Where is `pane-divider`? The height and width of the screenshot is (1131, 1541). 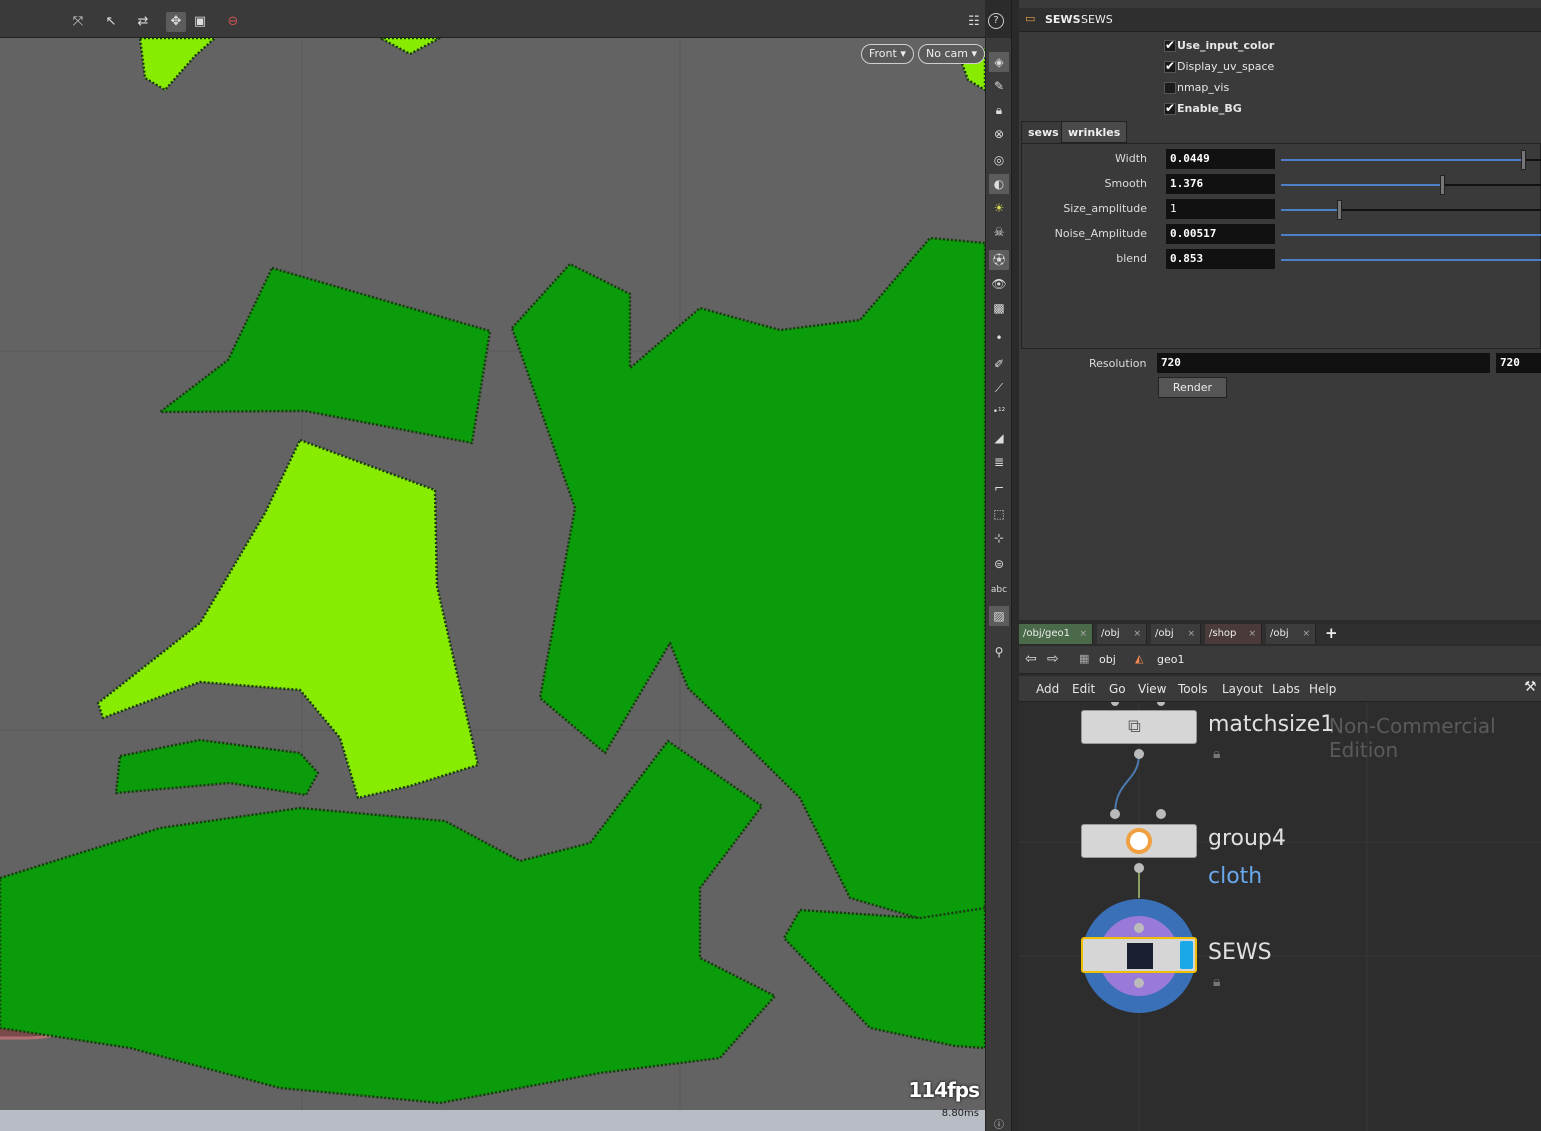 pane-divider is located at coordinates (1015, 565).